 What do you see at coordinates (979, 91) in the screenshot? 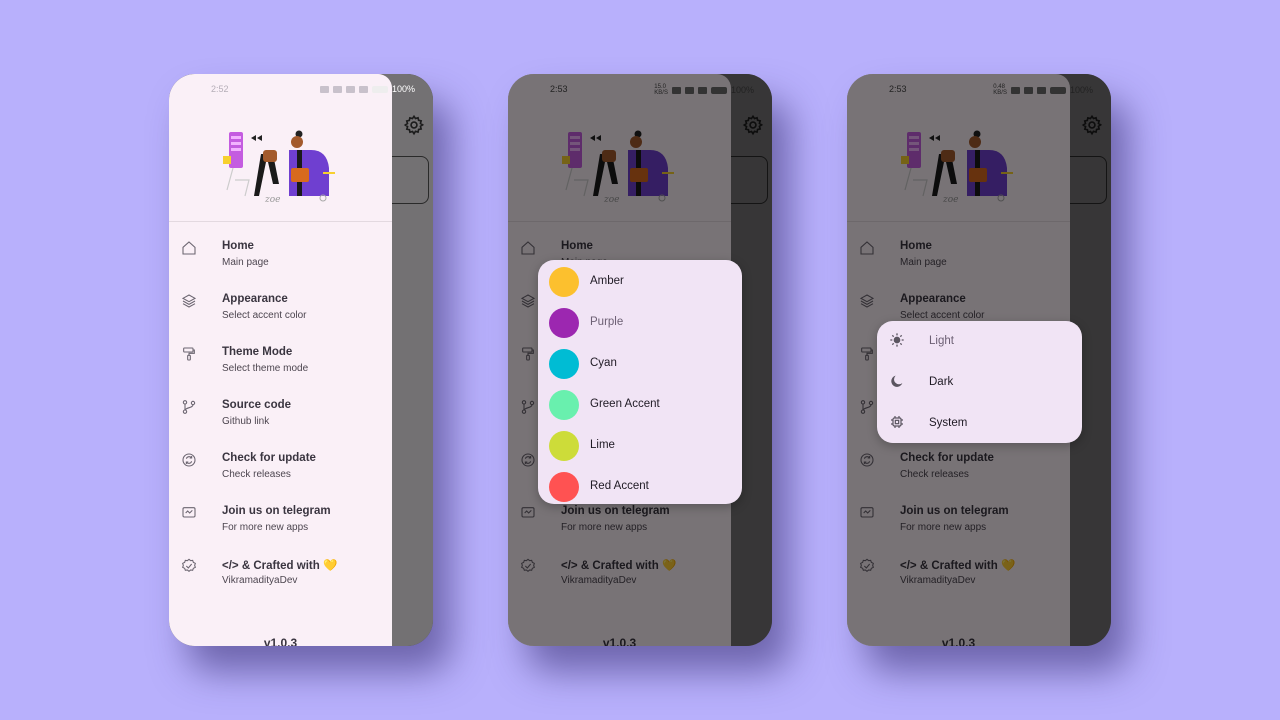
I see `status-bar: 2:53 0.48 KB/S 100%` at bounding box center [979, 91].